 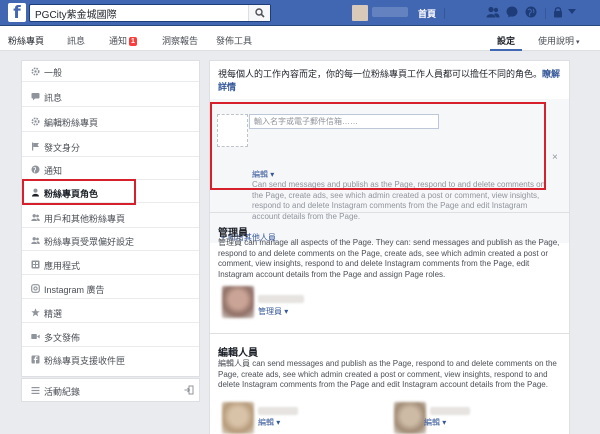 I want to click on sidebar-item-label: 通知, so click(x=53, y=171).